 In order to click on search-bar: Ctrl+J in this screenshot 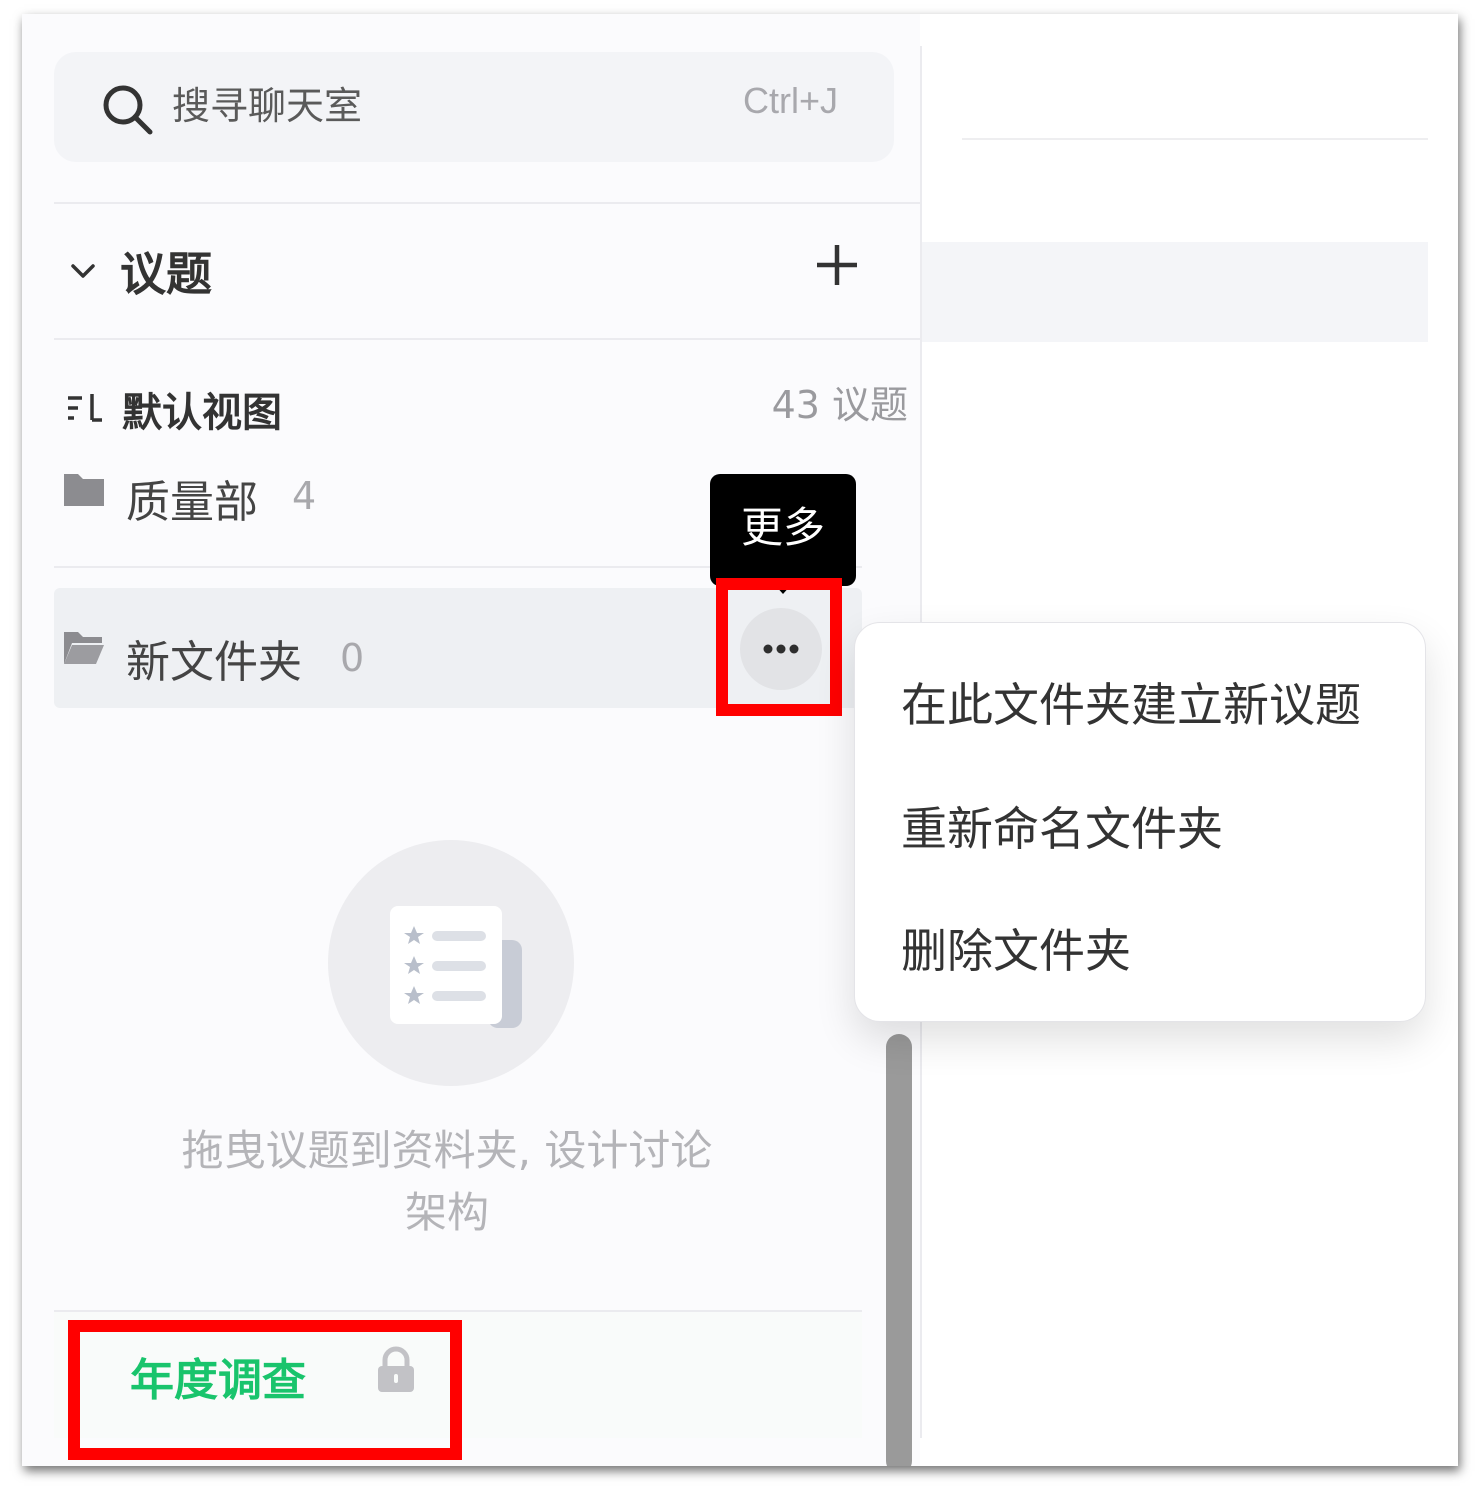, I will do `click(474, 107)`.